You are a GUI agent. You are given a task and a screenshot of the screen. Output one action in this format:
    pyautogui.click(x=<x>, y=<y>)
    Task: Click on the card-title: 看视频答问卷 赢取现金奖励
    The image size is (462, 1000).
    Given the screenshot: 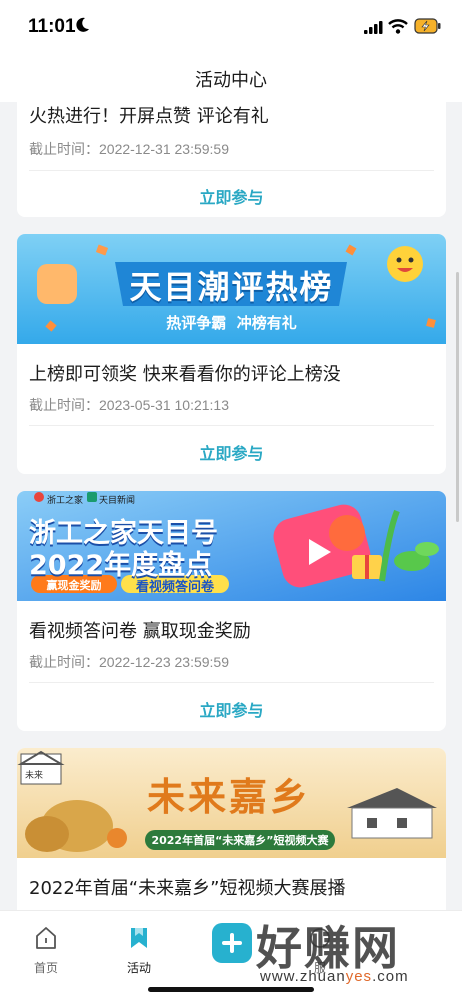 What is the action you would take?
    pyautogui.click(x=140, y=631)
    